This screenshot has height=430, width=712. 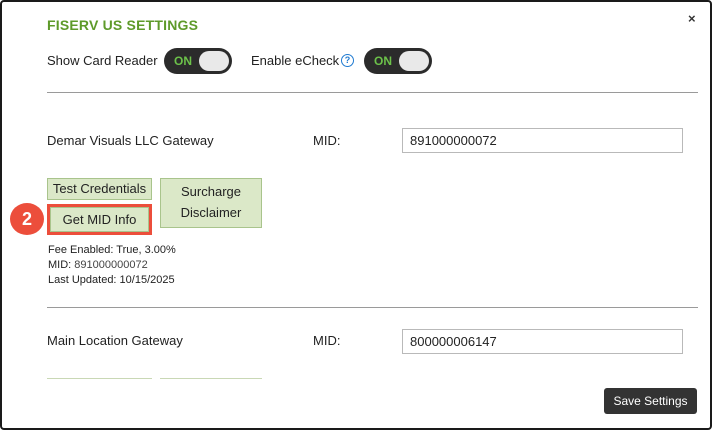 What do you see at coordinates (102, 60) in the screenshot?
I see `show-card-reader-label: Show Card Reader` at bounding box center [102, 60].